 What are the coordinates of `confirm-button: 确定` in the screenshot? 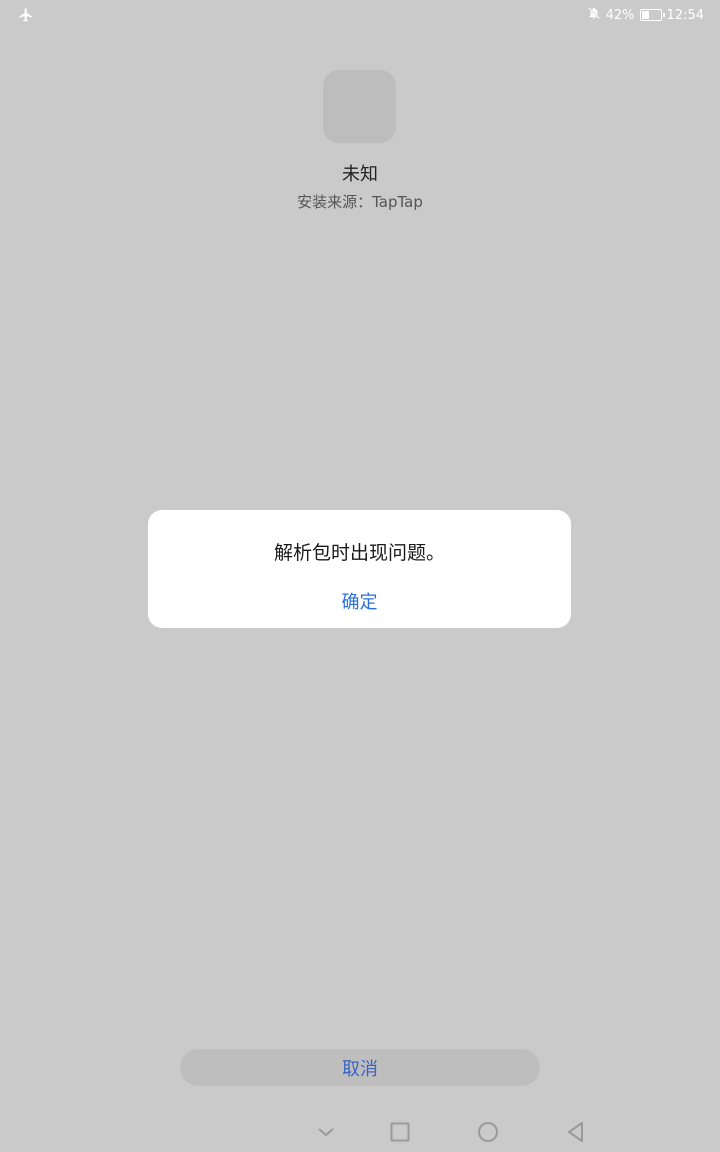 It's located at (360, 601).